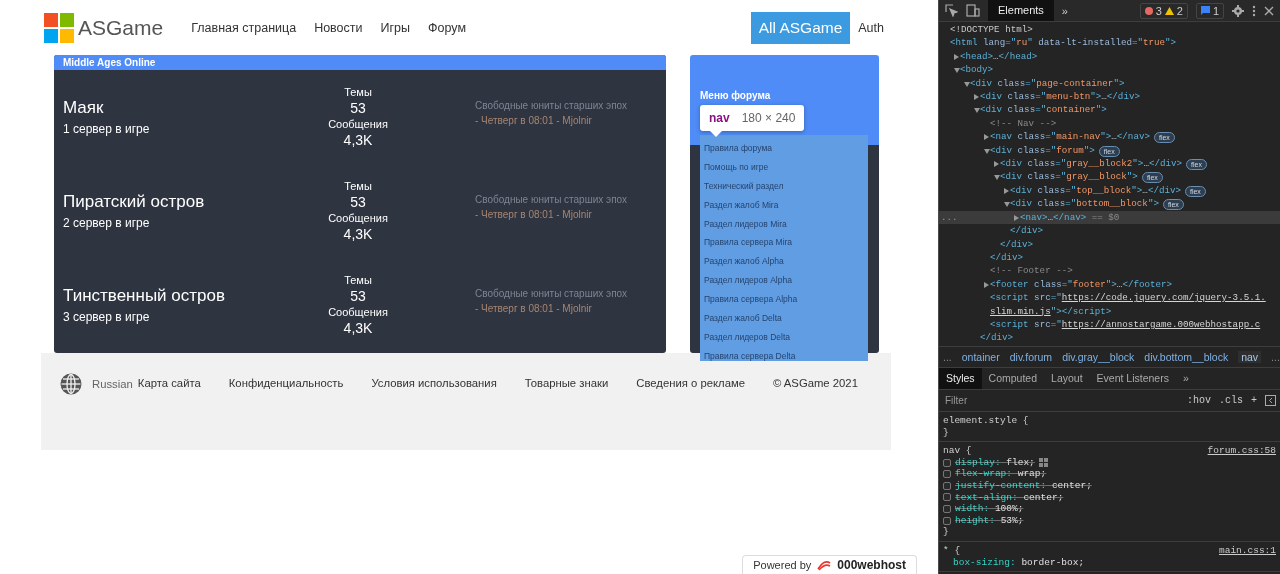  Describe the element at coordinates (784, 224) in the screenshot. I see `menu-link: Раздел лидеров Mira` at that location.